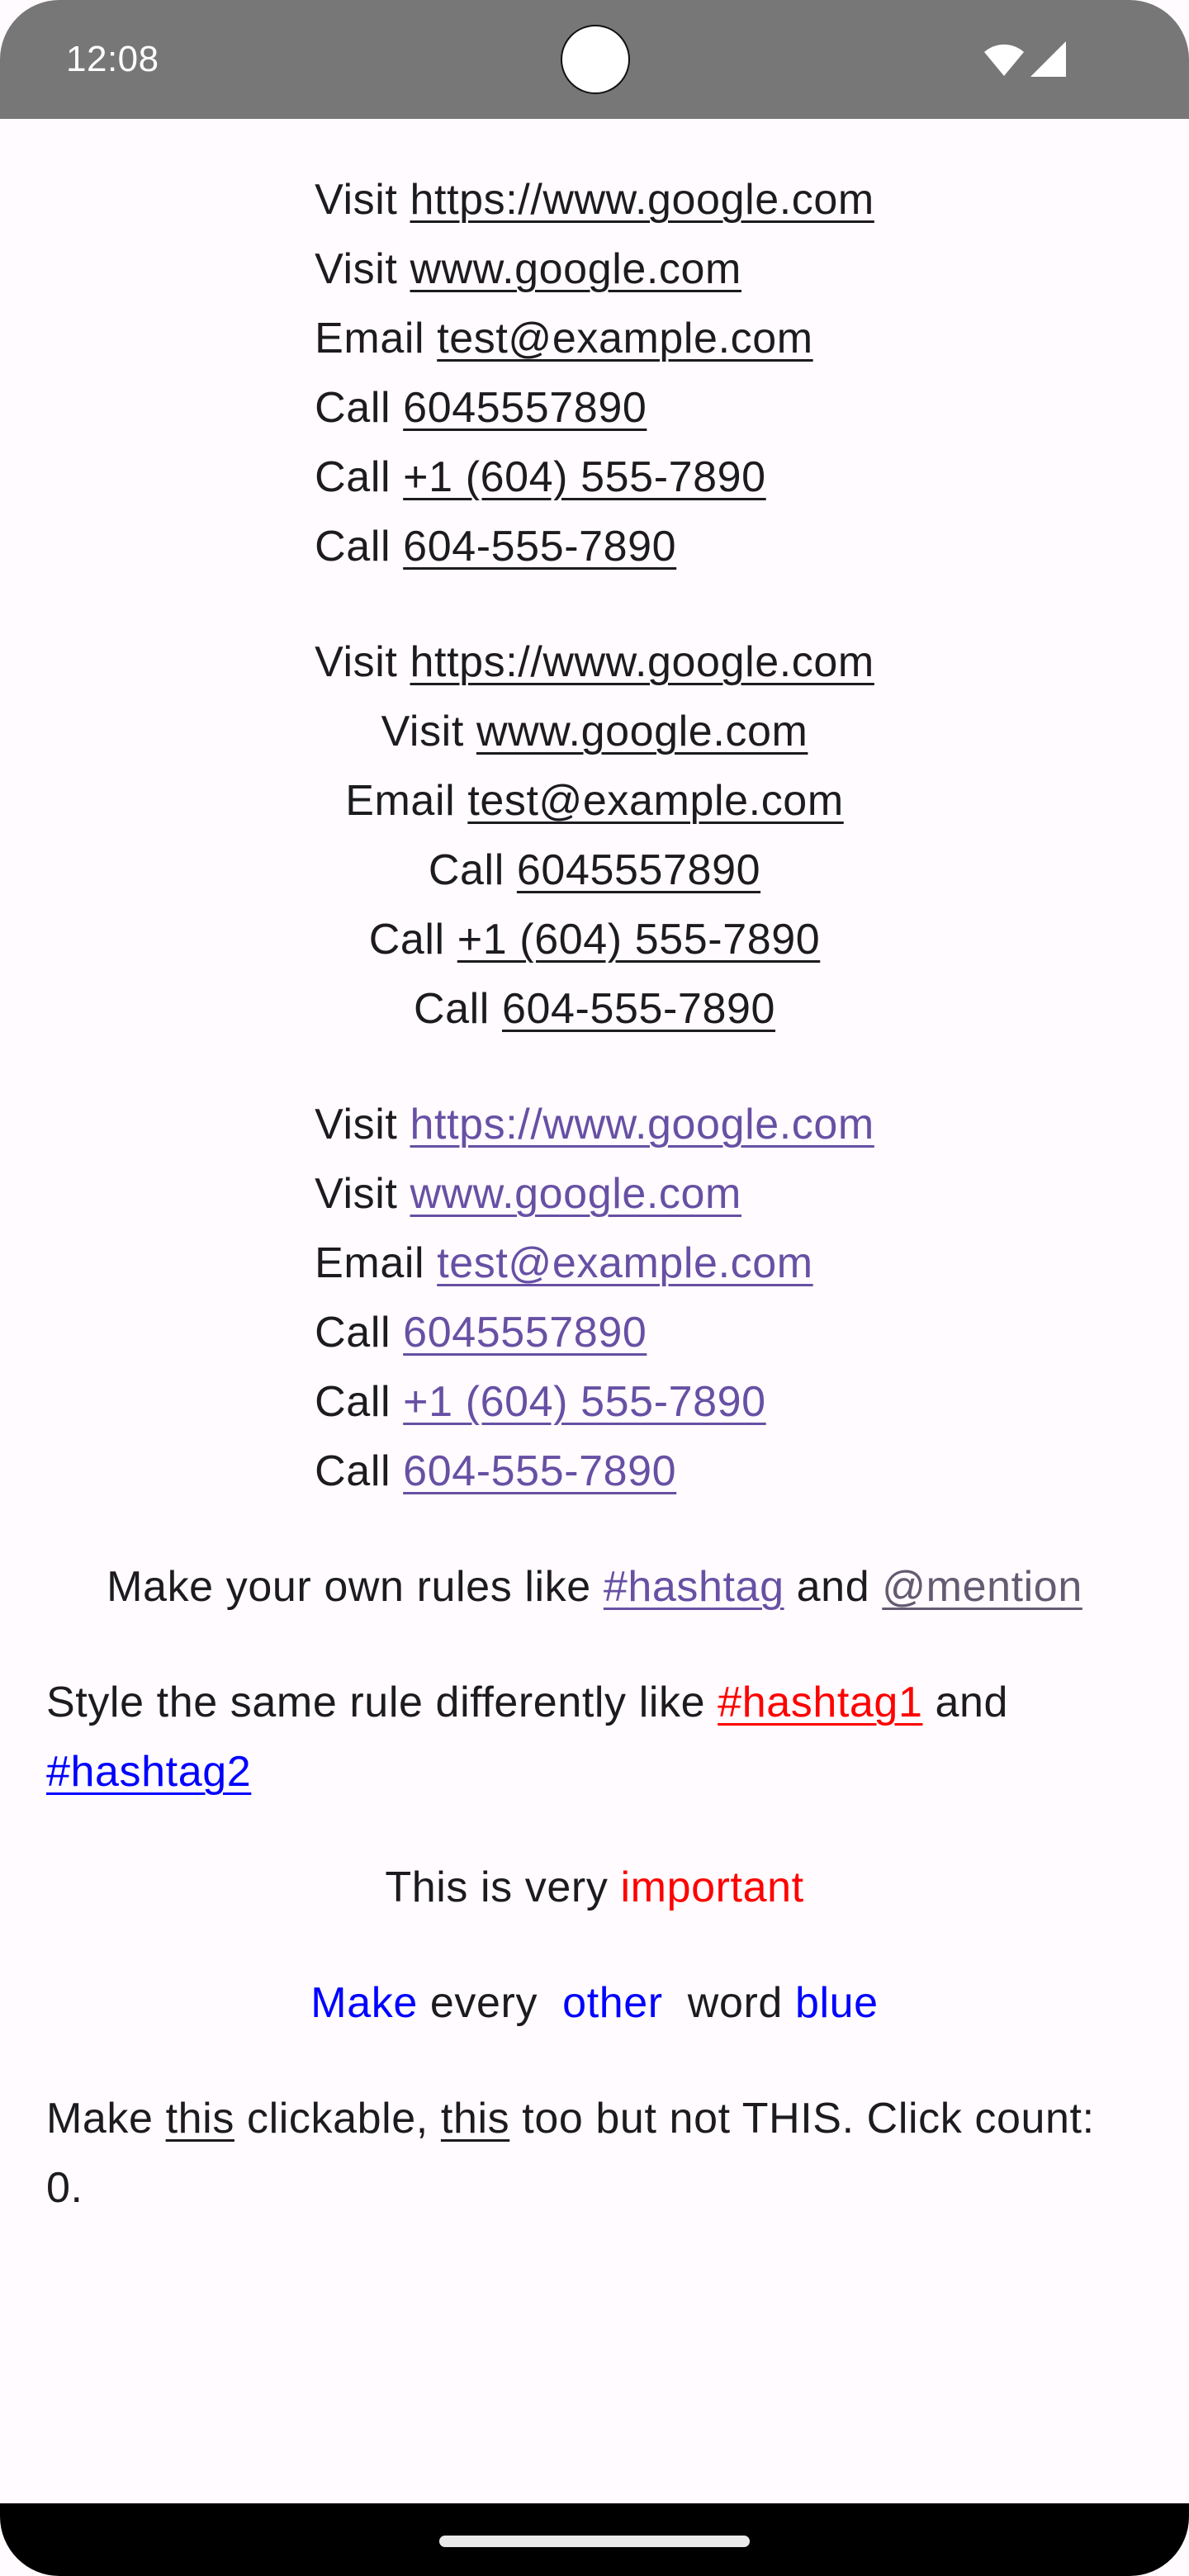 This screenshot has width=1189, height=2576. Describe the element at coordinates (106, 2119) in the screenshot. I see `text-segment: Make` at that location.